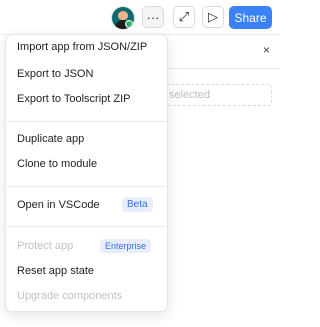  I want to click on preview-button: ▷, so click(213, 17).